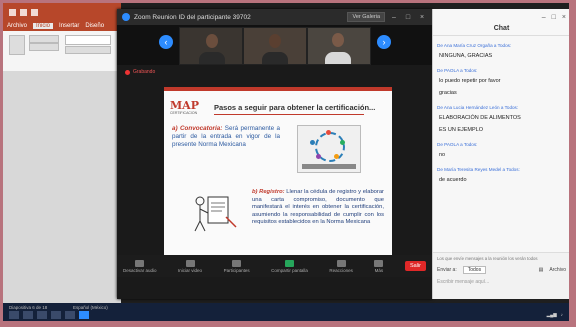 The width and height of the screenshot is (576, 327). I want to click on volume-icon: ♪, so click(562, 315).